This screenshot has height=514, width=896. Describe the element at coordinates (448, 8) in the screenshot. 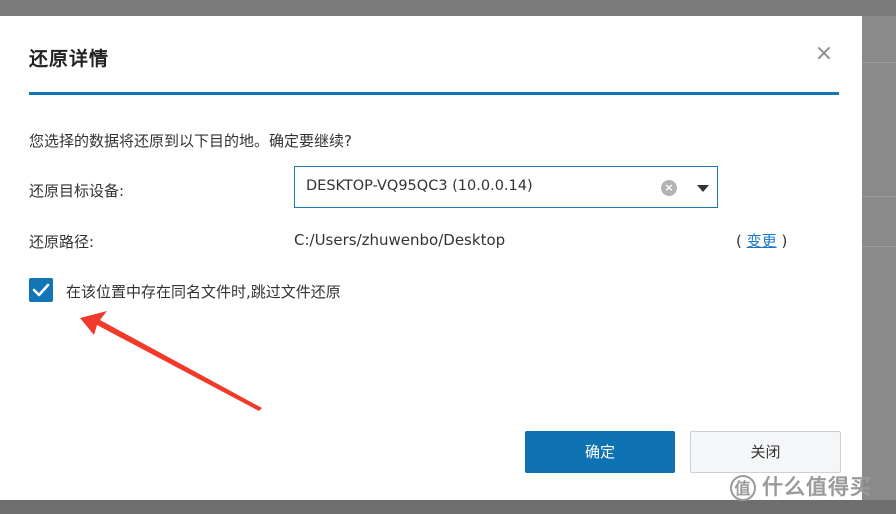

I see `backdrop-top` at that location.